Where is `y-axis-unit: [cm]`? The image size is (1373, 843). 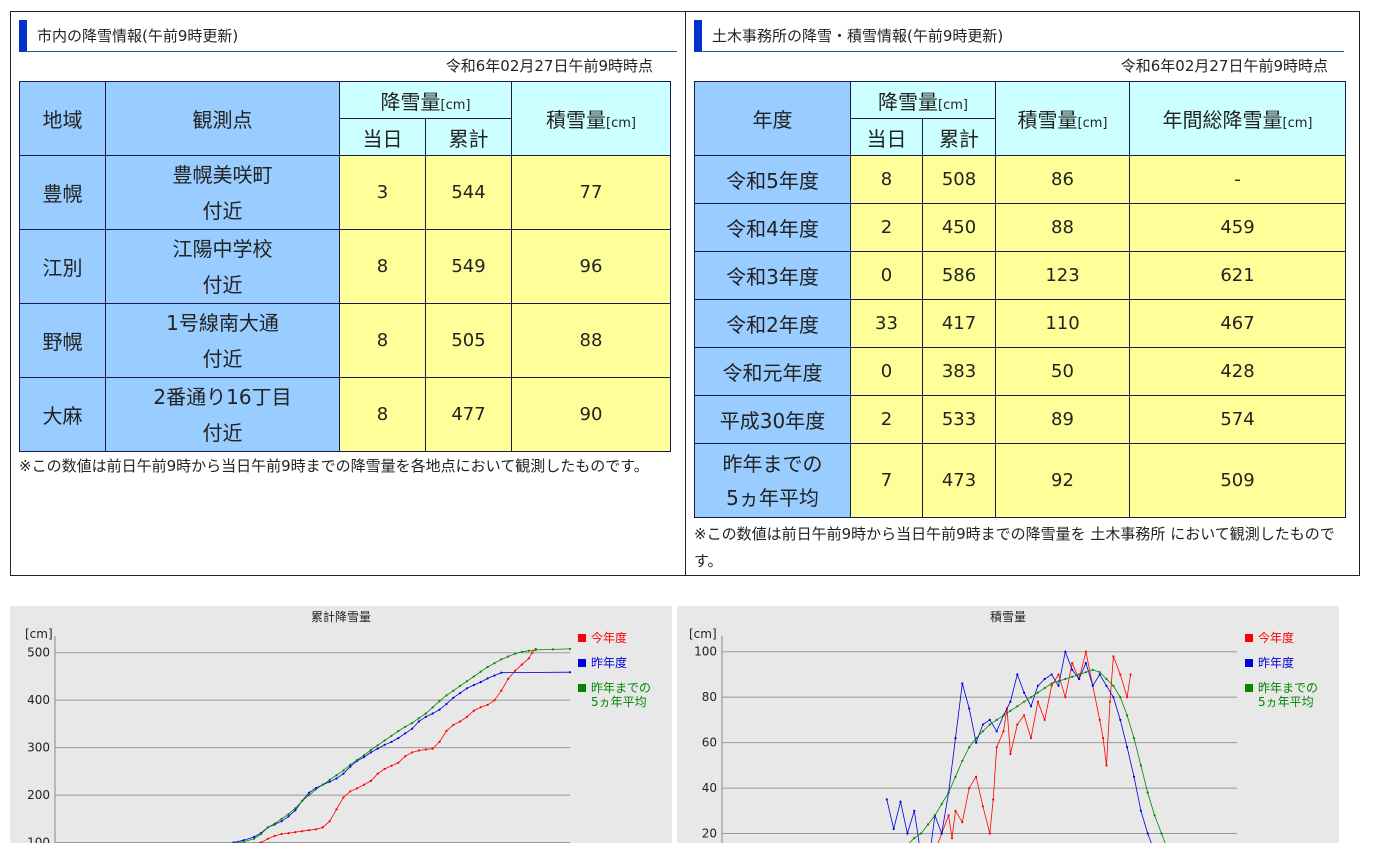 y-axis-unit: [cm] is located at coordinates (39, 634).